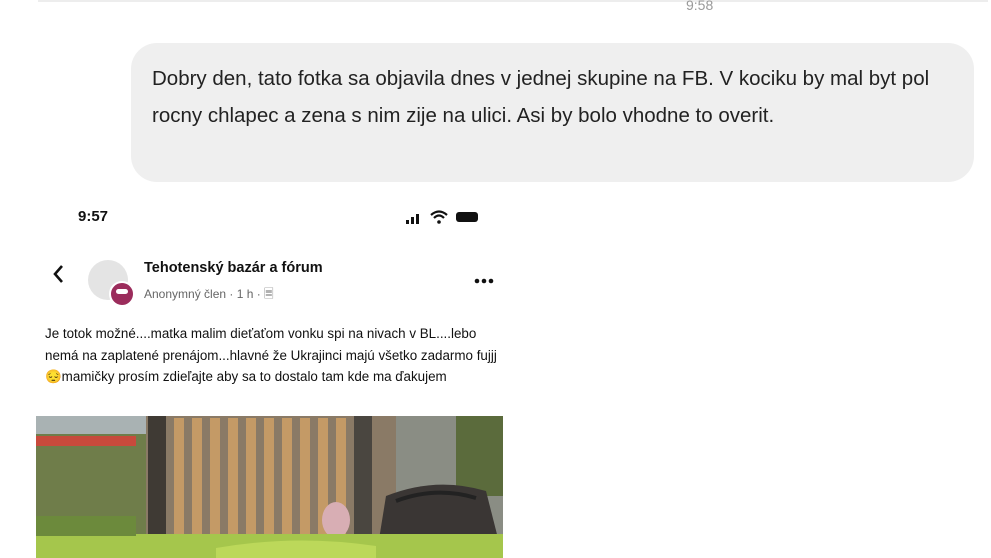  I want to click on photo-scene, so click(269, 487).